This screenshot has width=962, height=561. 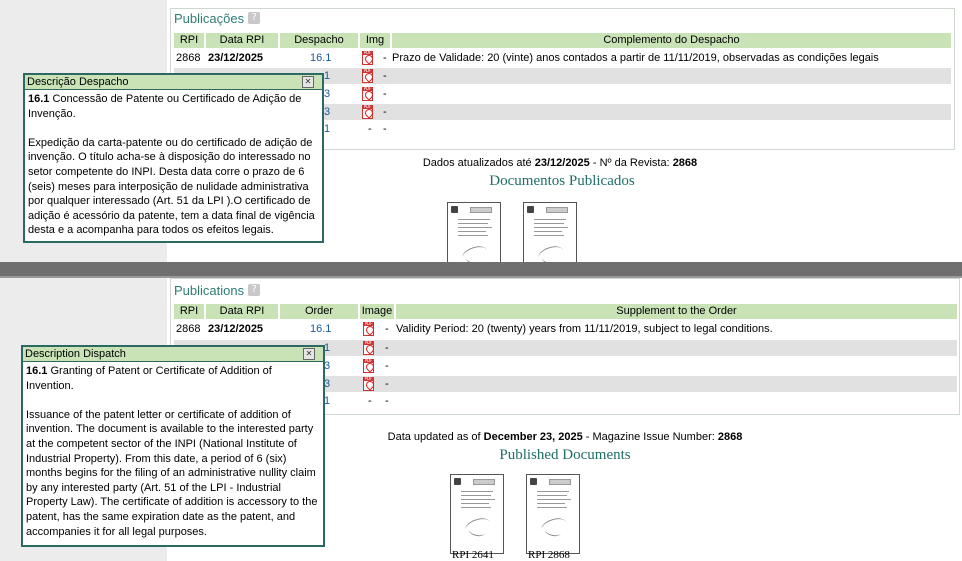 I want to click on docs-title: Published Documents, so click(x=565, y=455).